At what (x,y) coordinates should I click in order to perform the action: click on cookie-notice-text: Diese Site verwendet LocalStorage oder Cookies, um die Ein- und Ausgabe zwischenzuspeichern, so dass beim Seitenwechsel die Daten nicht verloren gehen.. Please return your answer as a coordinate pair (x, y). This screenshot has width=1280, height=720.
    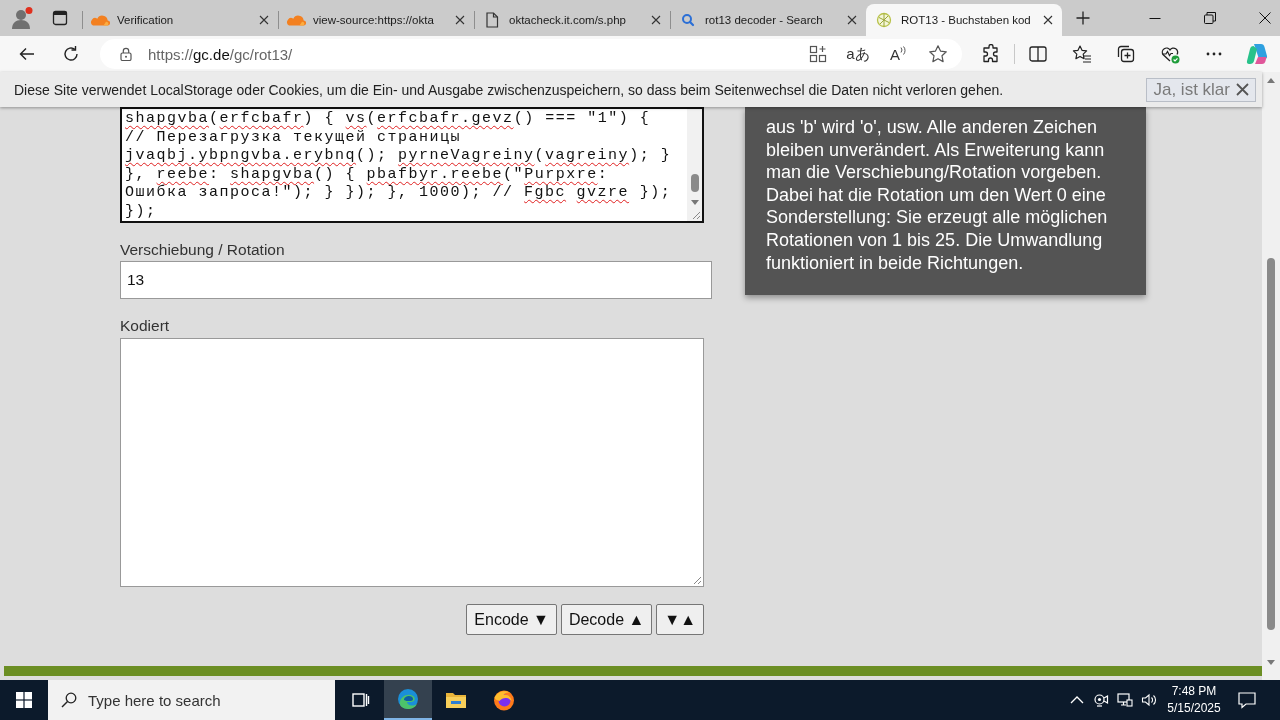
    Looking at the image, I should click on (509, 89).